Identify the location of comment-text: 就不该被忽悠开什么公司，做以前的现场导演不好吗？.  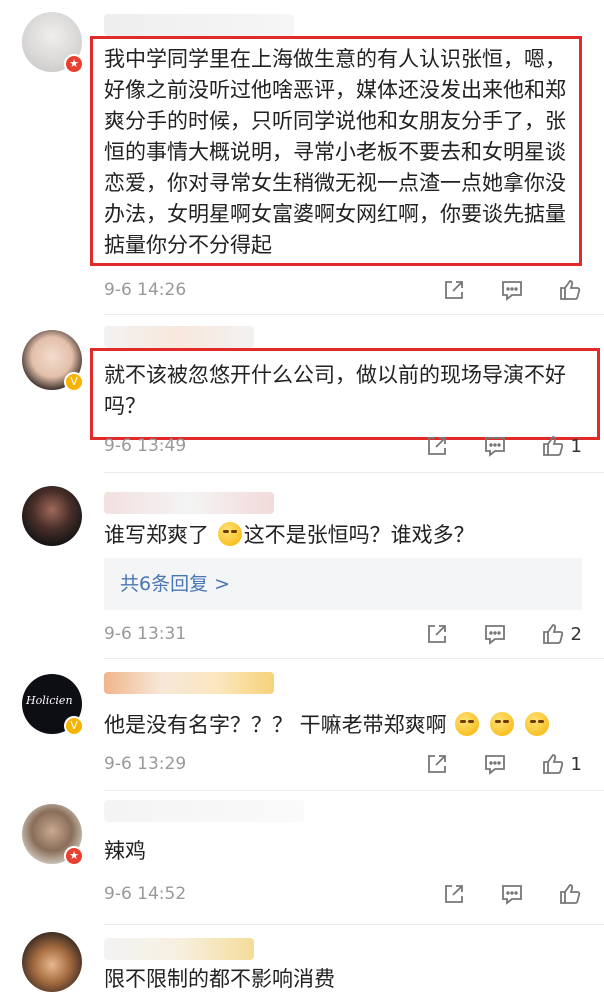
(335, 390).